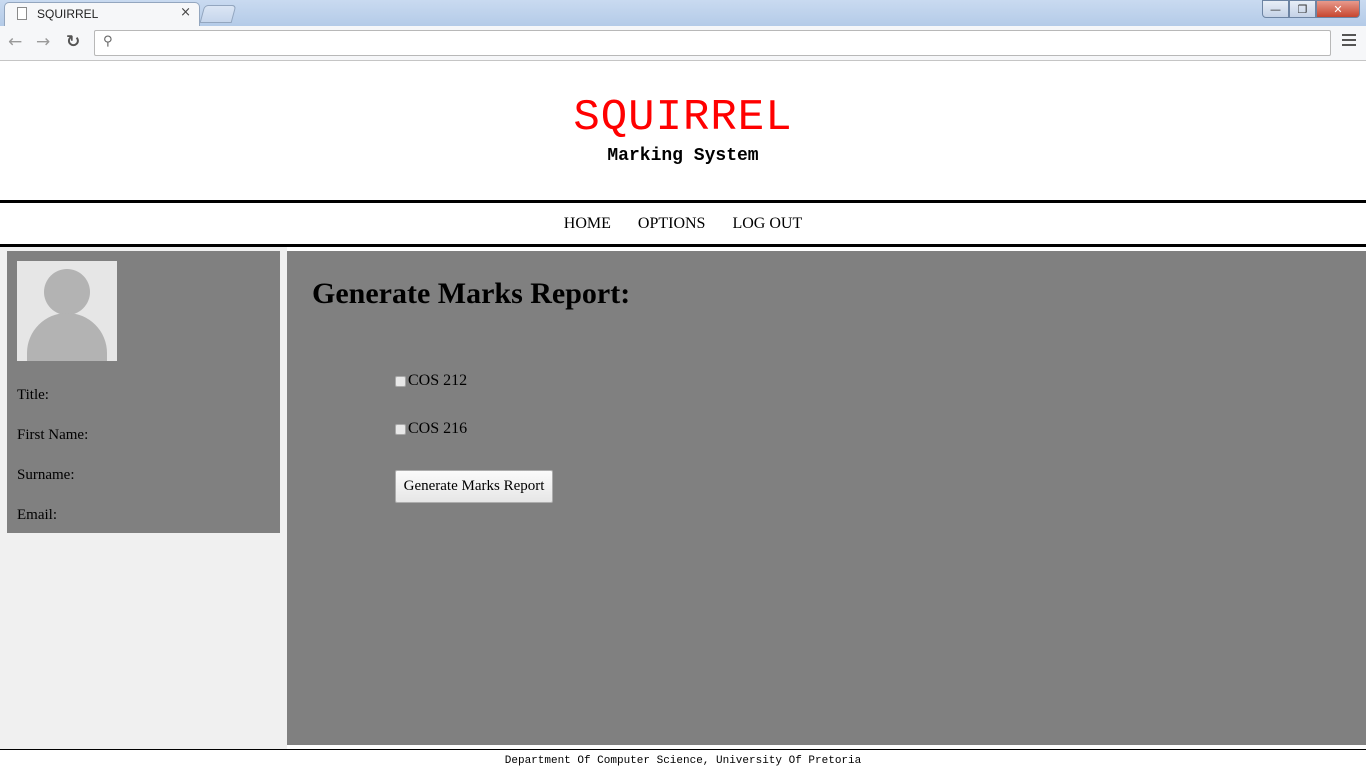 This screenshot has width=1366, height=770. I want to click on profile-surname-label: Surname:, so click(46, 475).